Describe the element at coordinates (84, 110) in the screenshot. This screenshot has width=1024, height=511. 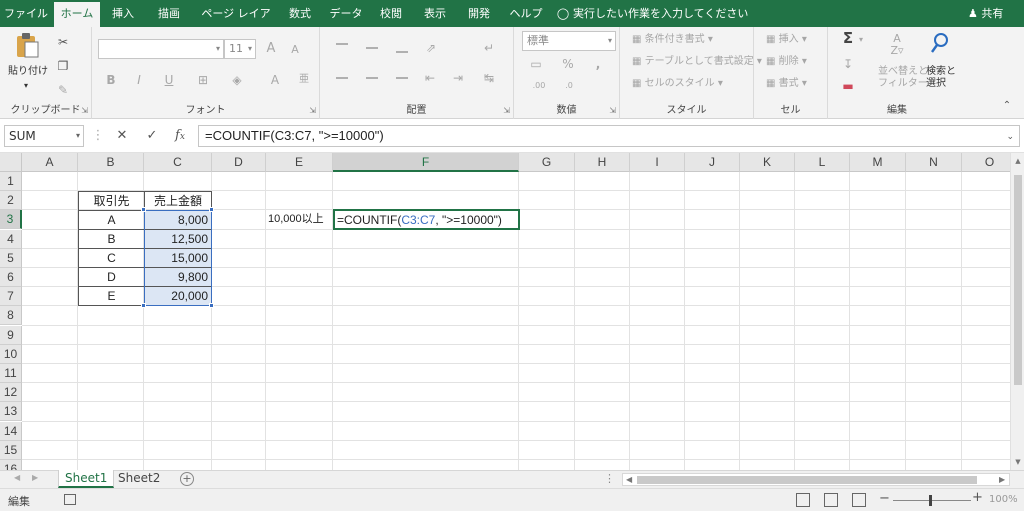
I see `clipboard-launcher-icon: ⇲` at that location.